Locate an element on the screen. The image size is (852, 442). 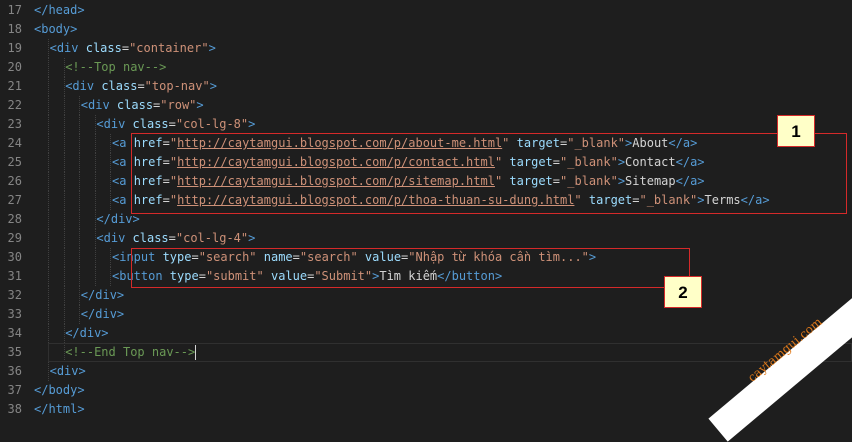
code-token: </head> is located at coordinates (59, 10).